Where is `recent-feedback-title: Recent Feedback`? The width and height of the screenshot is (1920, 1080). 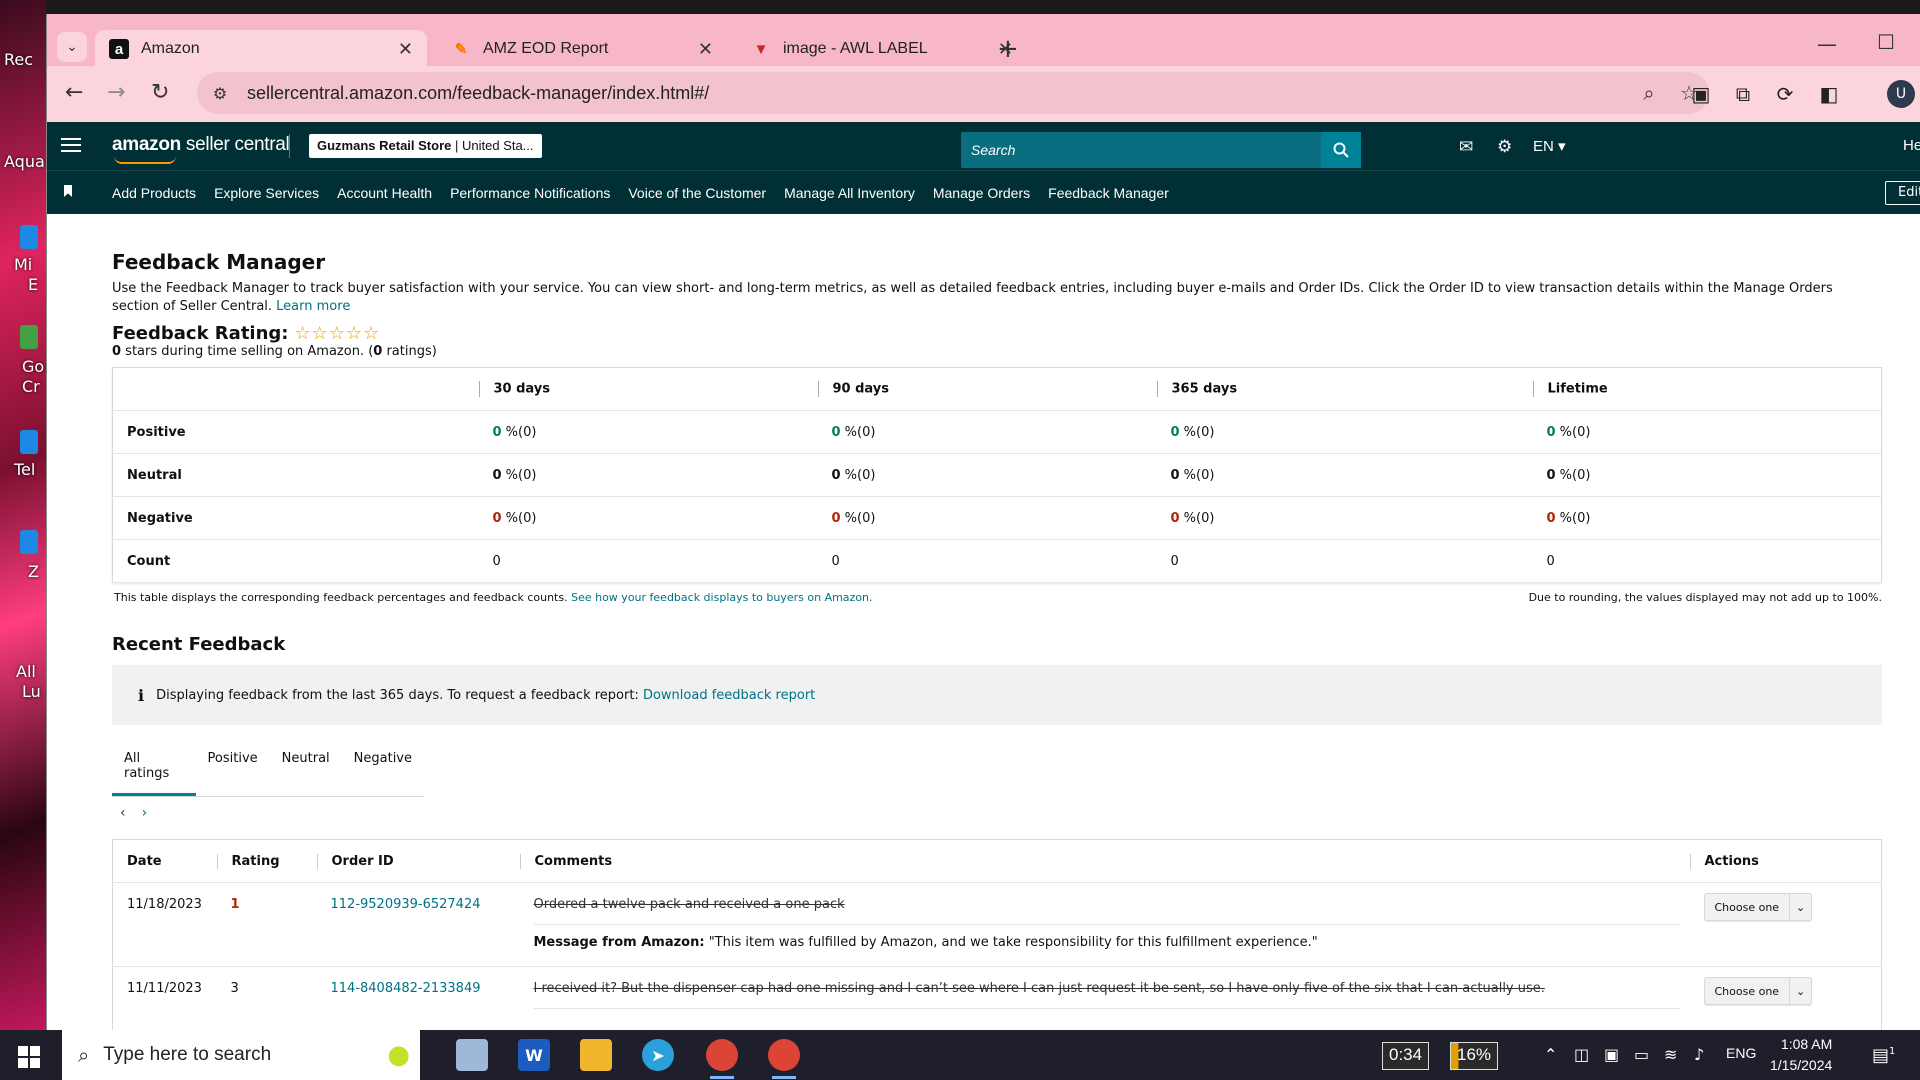 recent-feedback-title: Recent Feedback is located at coordinates (199, 644).